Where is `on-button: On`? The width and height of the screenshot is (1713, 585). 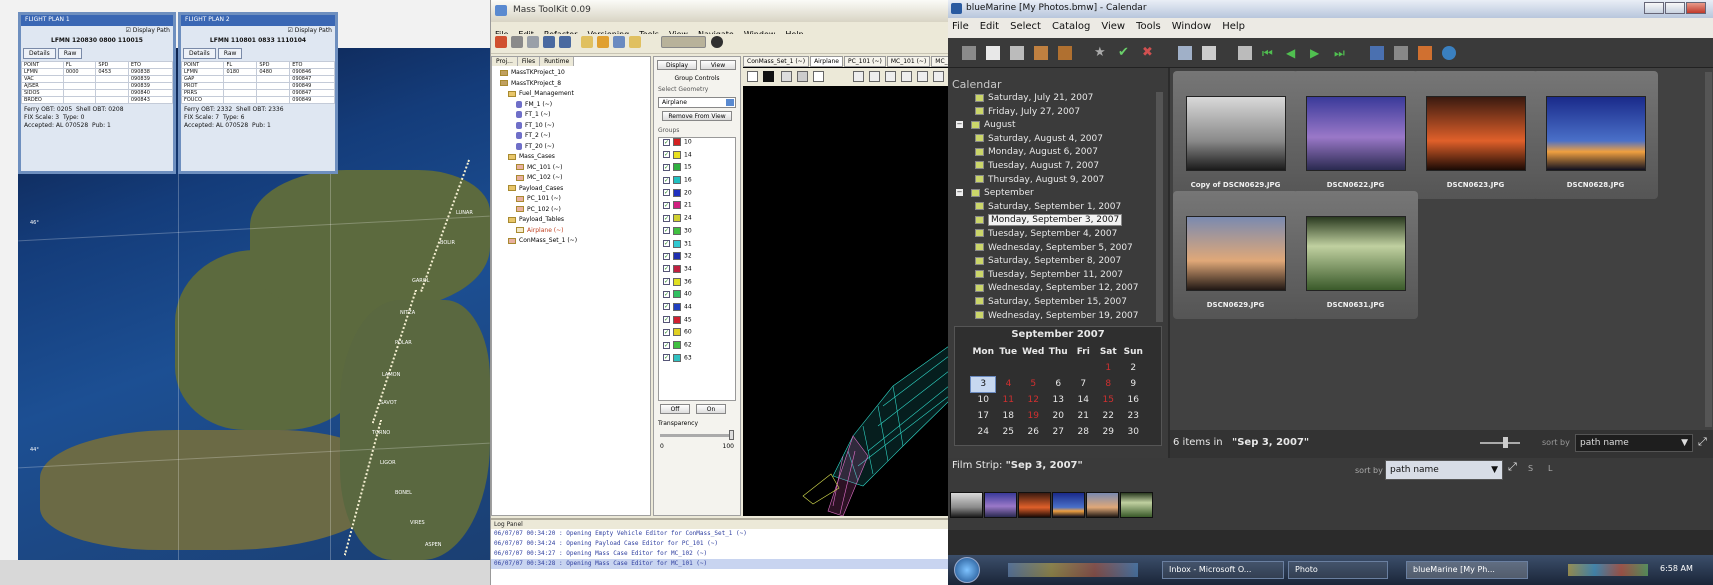
on-button: On is located at coordinates (711, 409).